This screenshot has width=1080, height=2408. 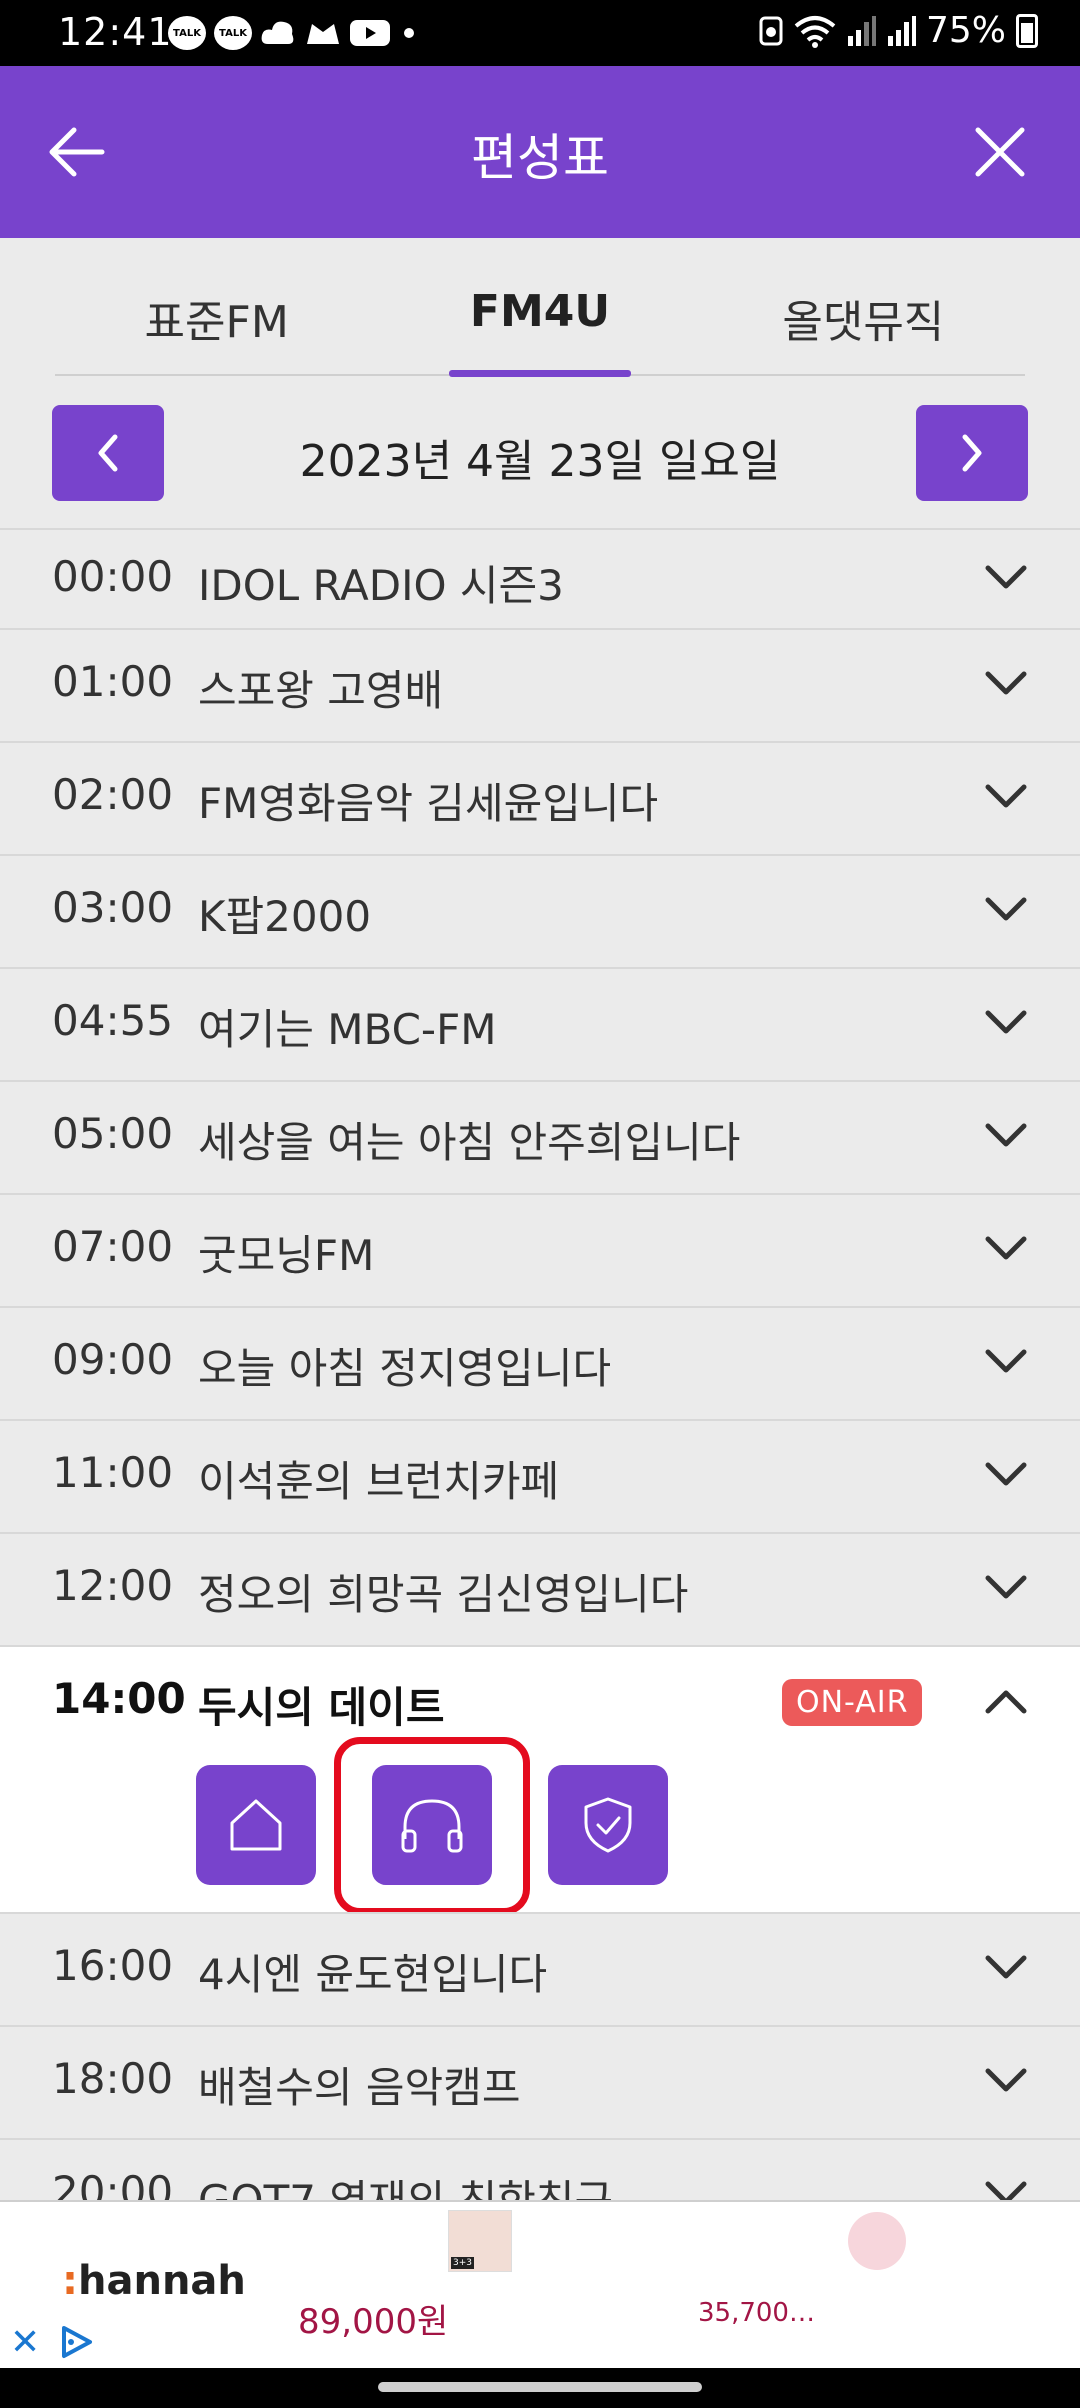 What do you see at coordinates (901, 30) in the screenshot?
I see `signal-icon` at bounding box center [901, 30].